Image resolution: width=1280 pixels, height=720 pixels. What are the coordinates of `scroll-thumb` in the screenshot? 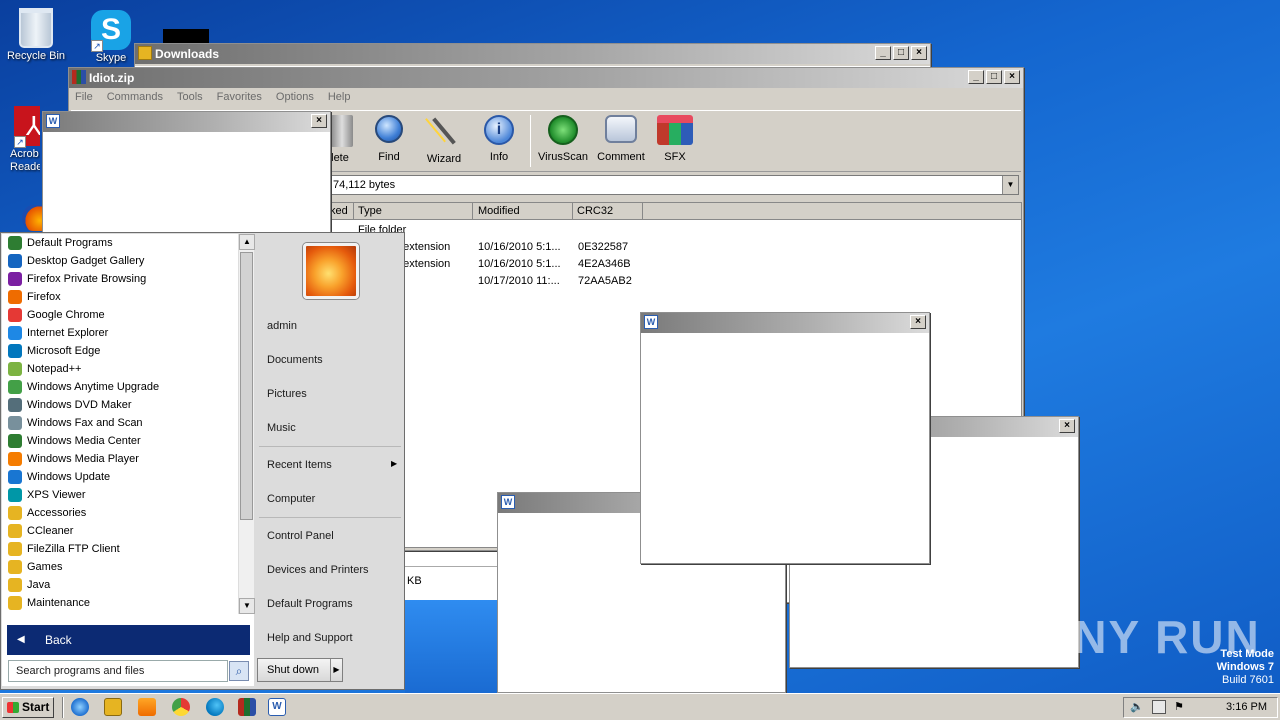 It's located at (246, 386).